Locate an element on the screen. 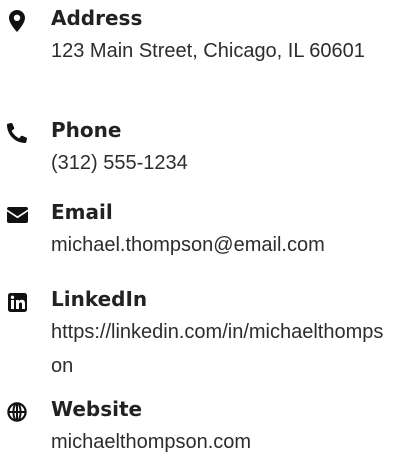 The height and width of the screenshot is (459, 399). phone-icon is located at coordinates (17, 133).